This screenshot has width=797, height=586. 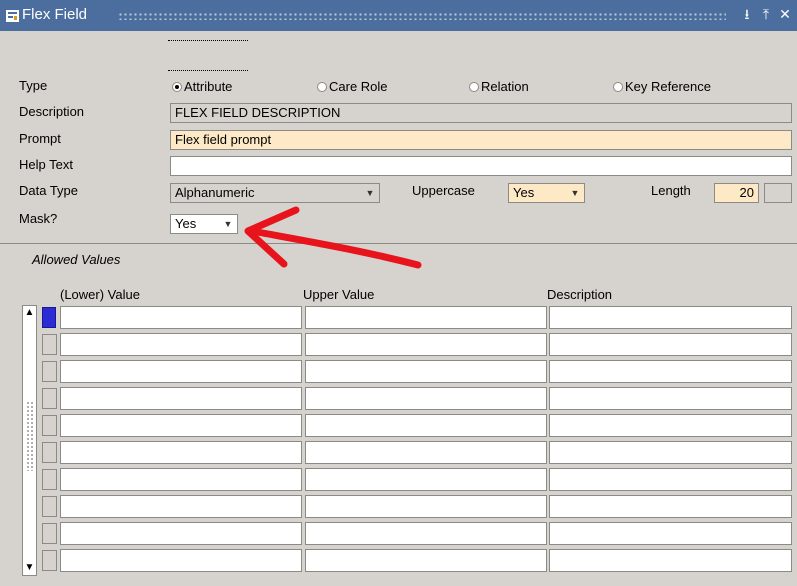 What do you see at coordinates (76, 259) in the screenshot?
I see `allowed-values-title: Allowed Values` at bounding box center [76, 259].